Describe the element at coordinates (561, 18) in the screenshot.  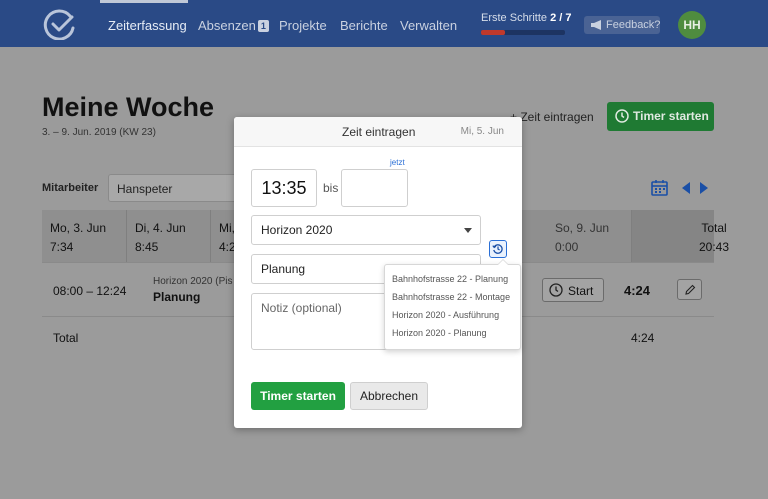
I see `steps-value: 2 / 7` at that location.